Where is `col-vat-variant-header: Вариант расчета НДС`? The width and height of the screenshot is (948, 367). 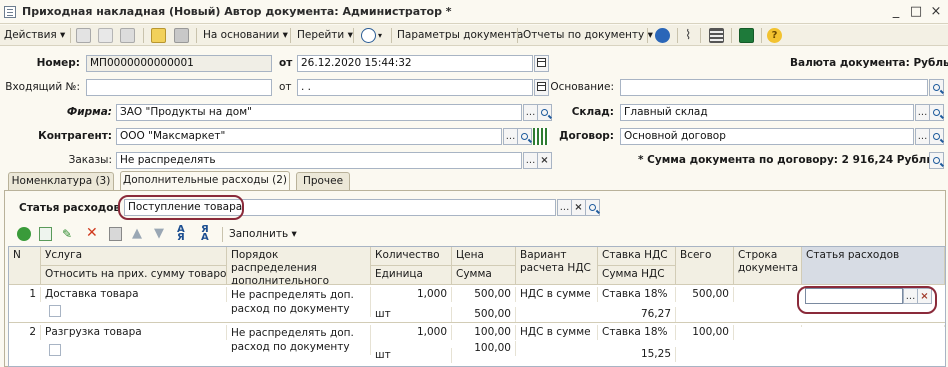
col-vat-variant-header: Вариант расчета НДС is located at coordinates (557, 266).